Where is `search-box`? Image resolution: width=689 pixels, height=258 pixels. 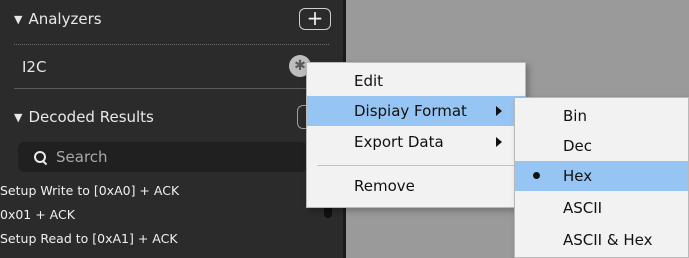 search-box is located at coordinates (163, 157).